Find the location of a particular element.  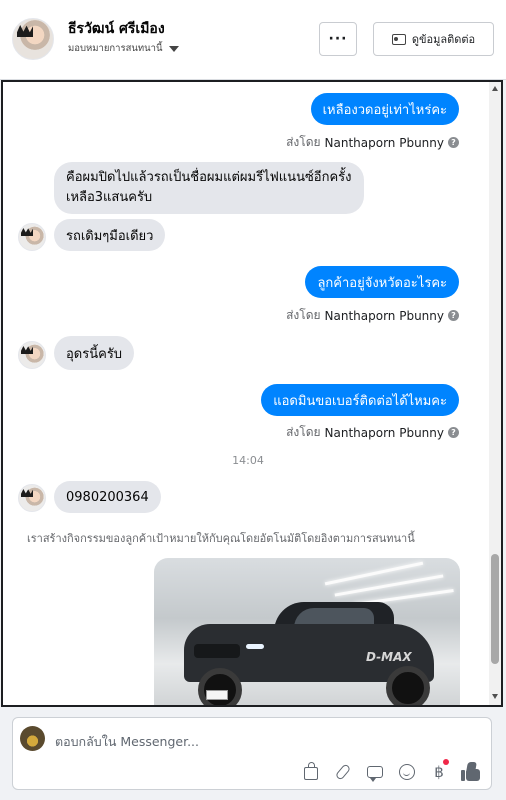

outgoing-message: เหลืองวดอยู่เท่าไหร่คะ is located at coordinates (384, 109).